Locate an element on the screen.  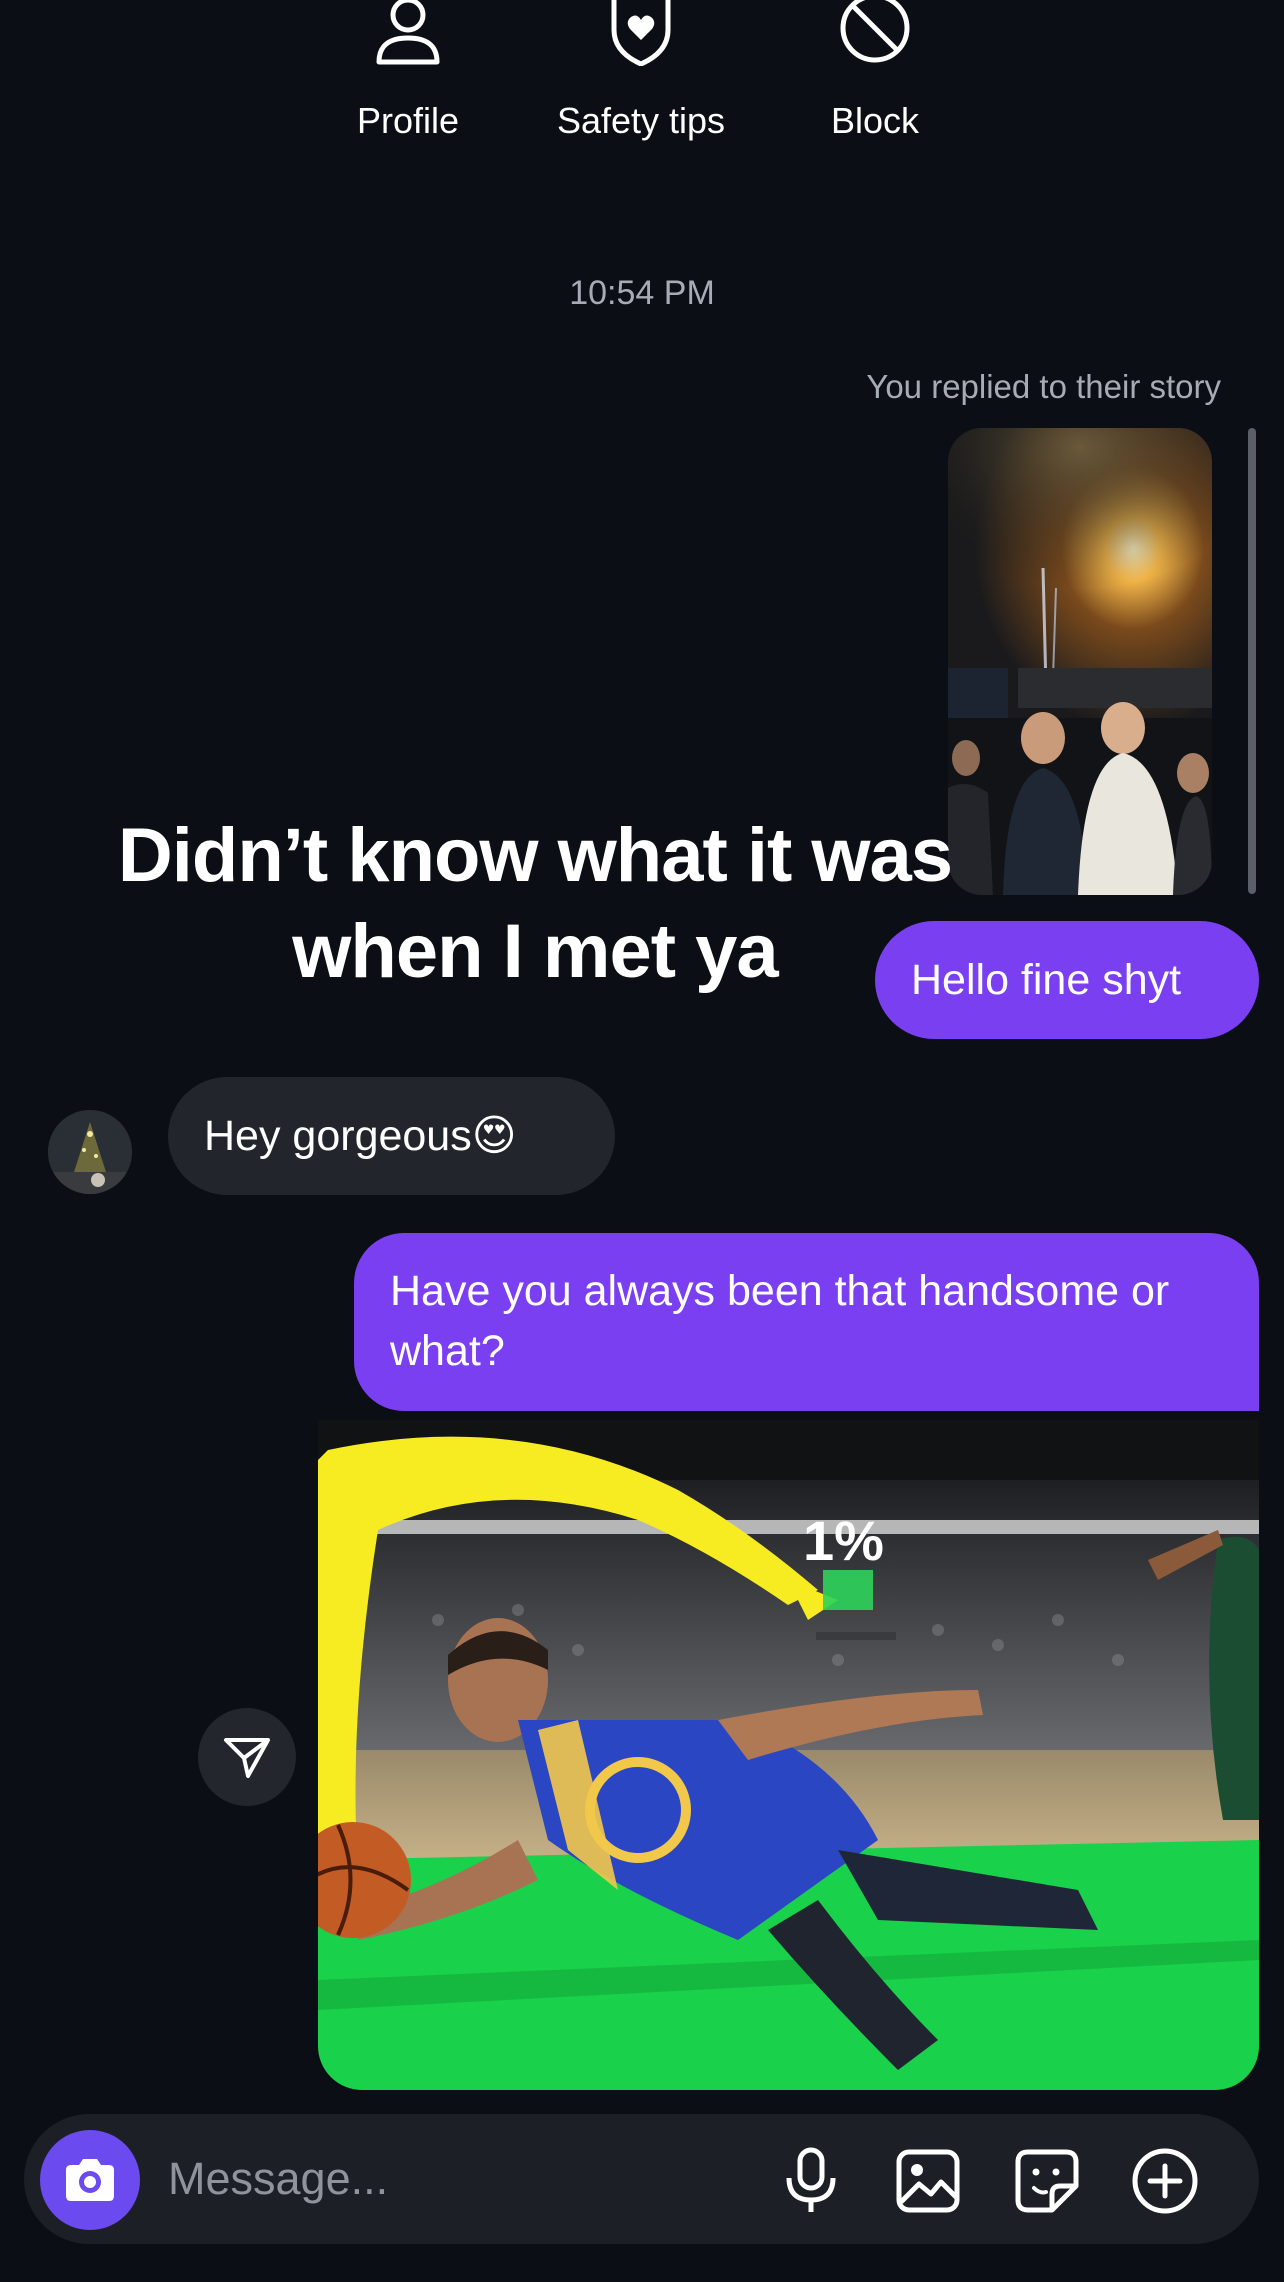
story-caption: Didn’t know what it was when I met ya is located at coordinates (535, 904).